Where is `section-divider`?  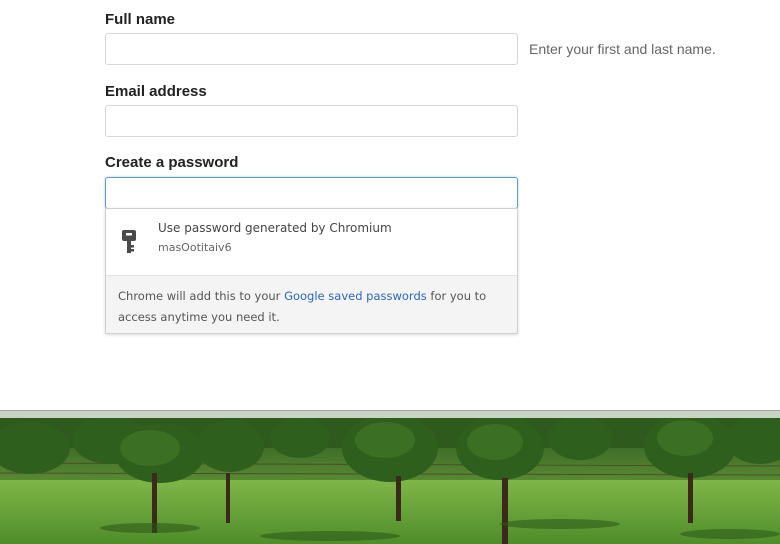 section-divider is located at coordinates (390, 414).